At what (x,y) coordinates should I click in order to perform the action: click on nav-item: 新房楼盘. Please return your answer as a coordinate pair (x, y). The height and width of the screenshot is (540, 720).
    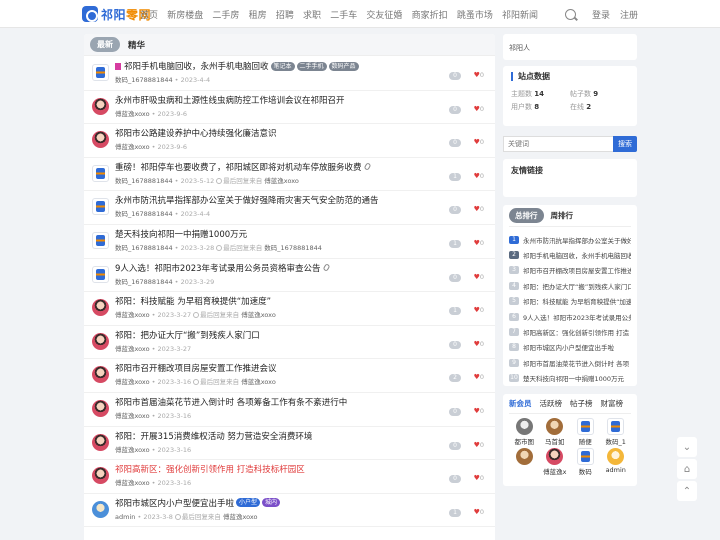
    Looking at the image, I should click on (185, 14).